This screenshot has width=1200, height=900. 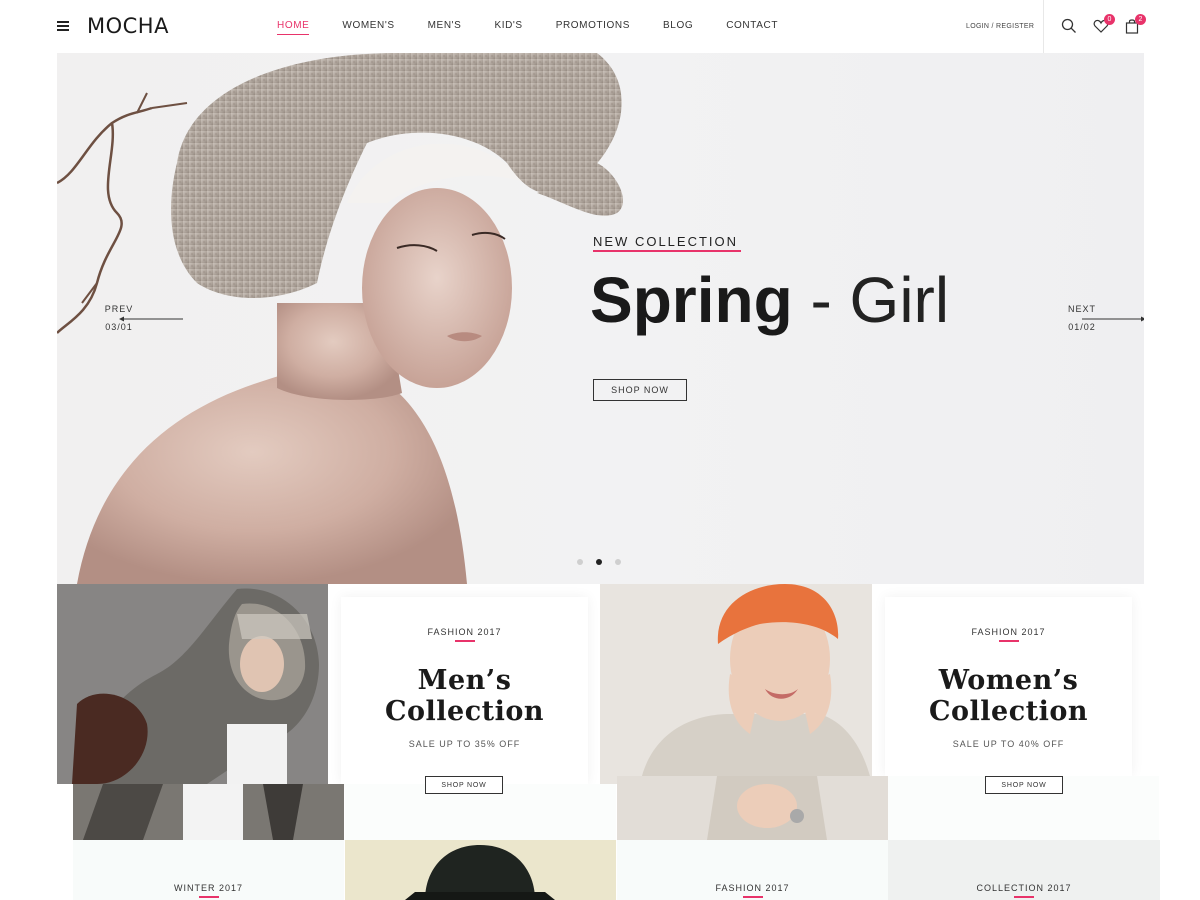 What do you see at coordinates (1000, 26) in the screenshot?
I see `login-register-link: LOGIN / REGISTER` at bounding box center [1000, 26].